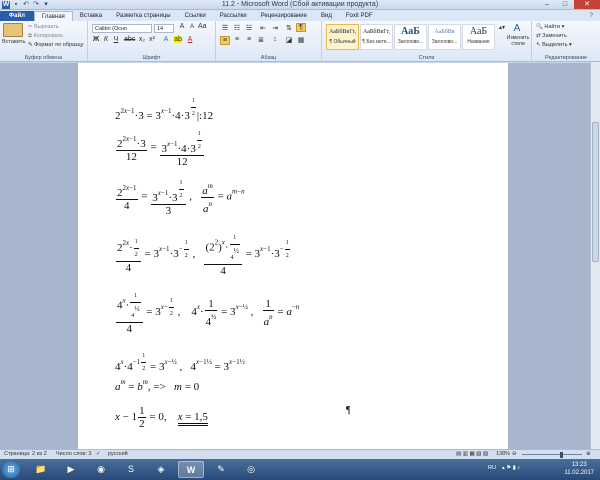  Describe the element at coordinates (43, 27) in the screenshot. I see `cut-button: ✂ Вырезать` at that location.